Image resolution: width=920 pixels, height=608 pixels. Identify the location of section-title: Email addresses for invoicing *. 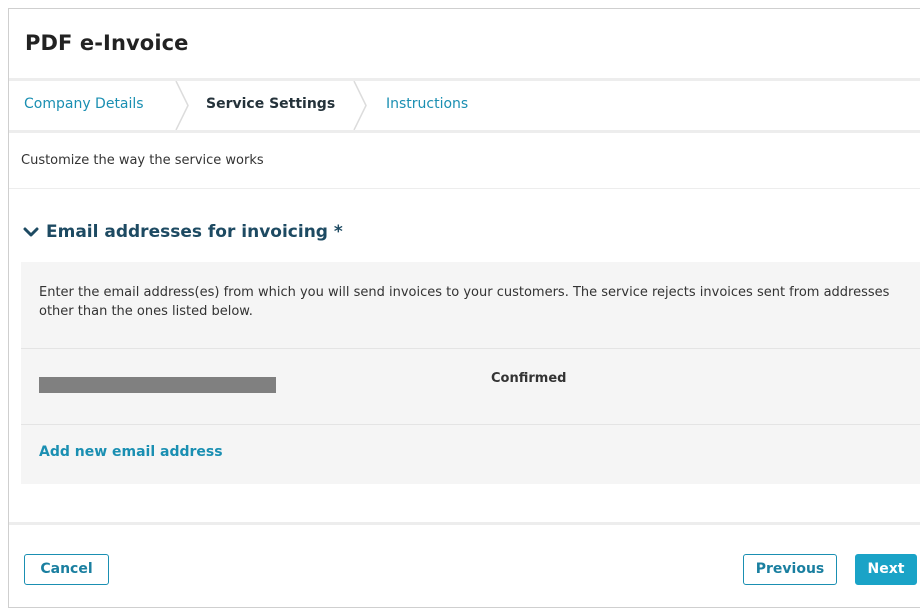
(194, 232).